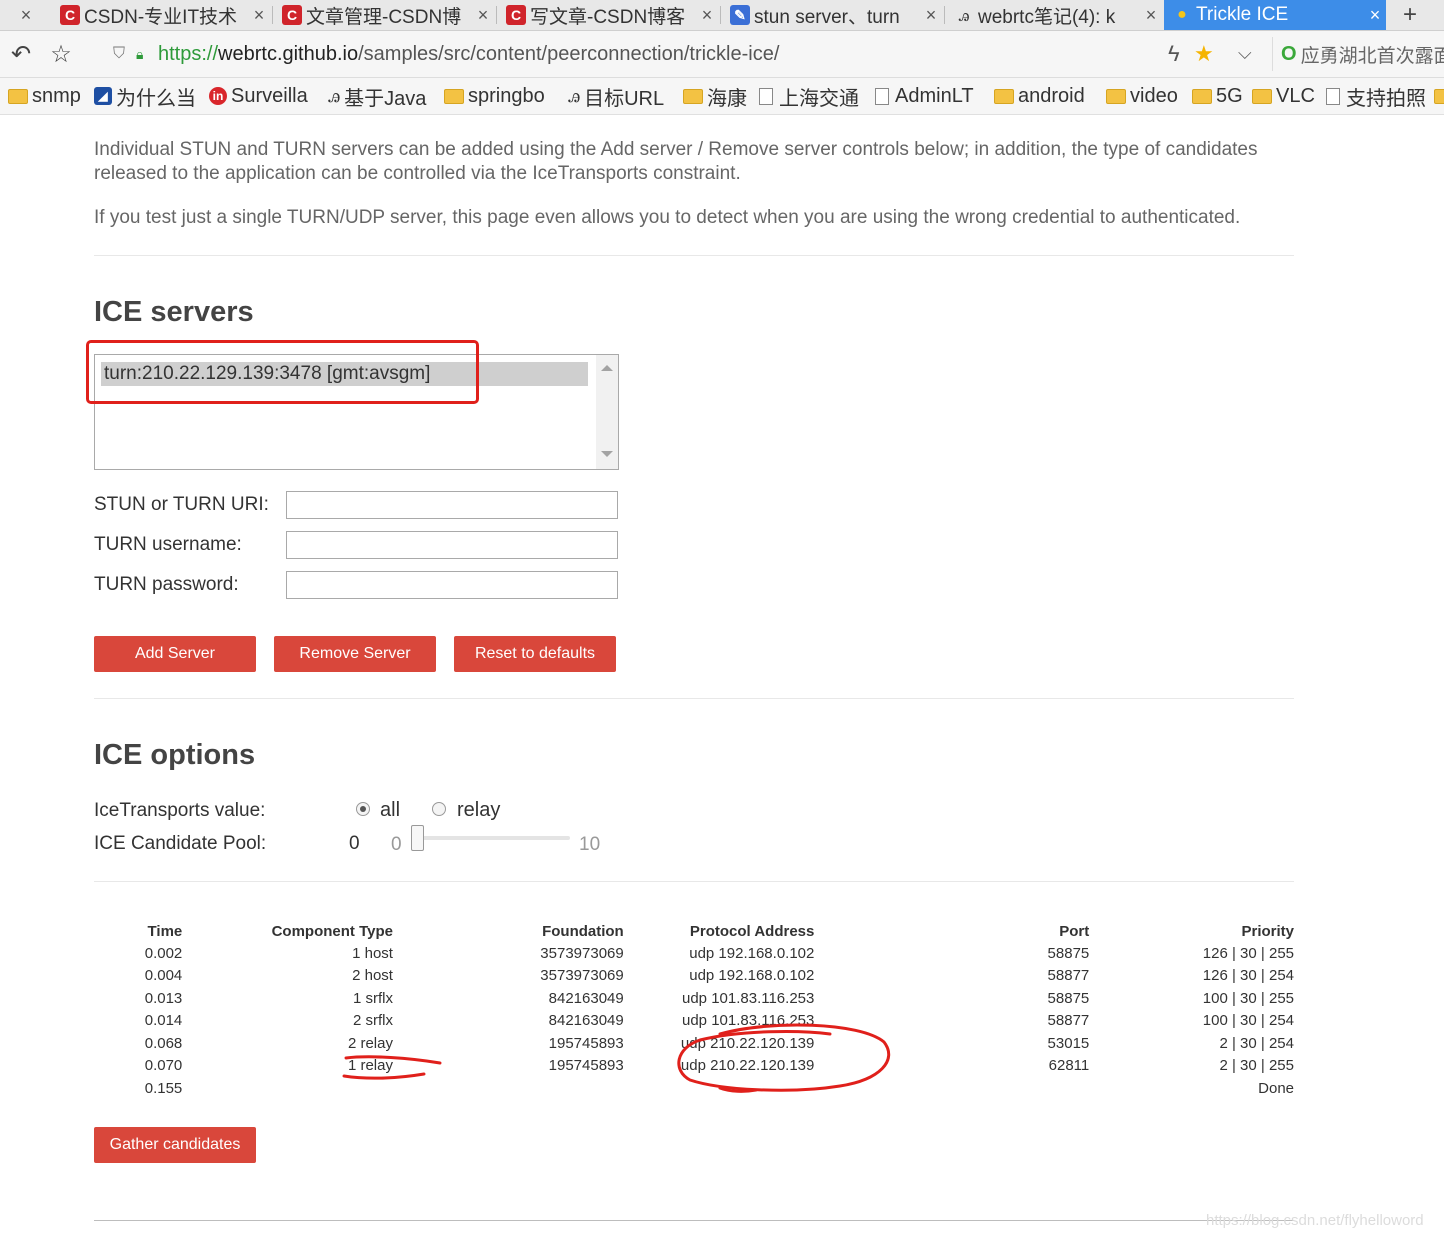 The height and width of the screenshot is (1240, 1444). I want to click on bookmark-item: video, so click(1142, 96).